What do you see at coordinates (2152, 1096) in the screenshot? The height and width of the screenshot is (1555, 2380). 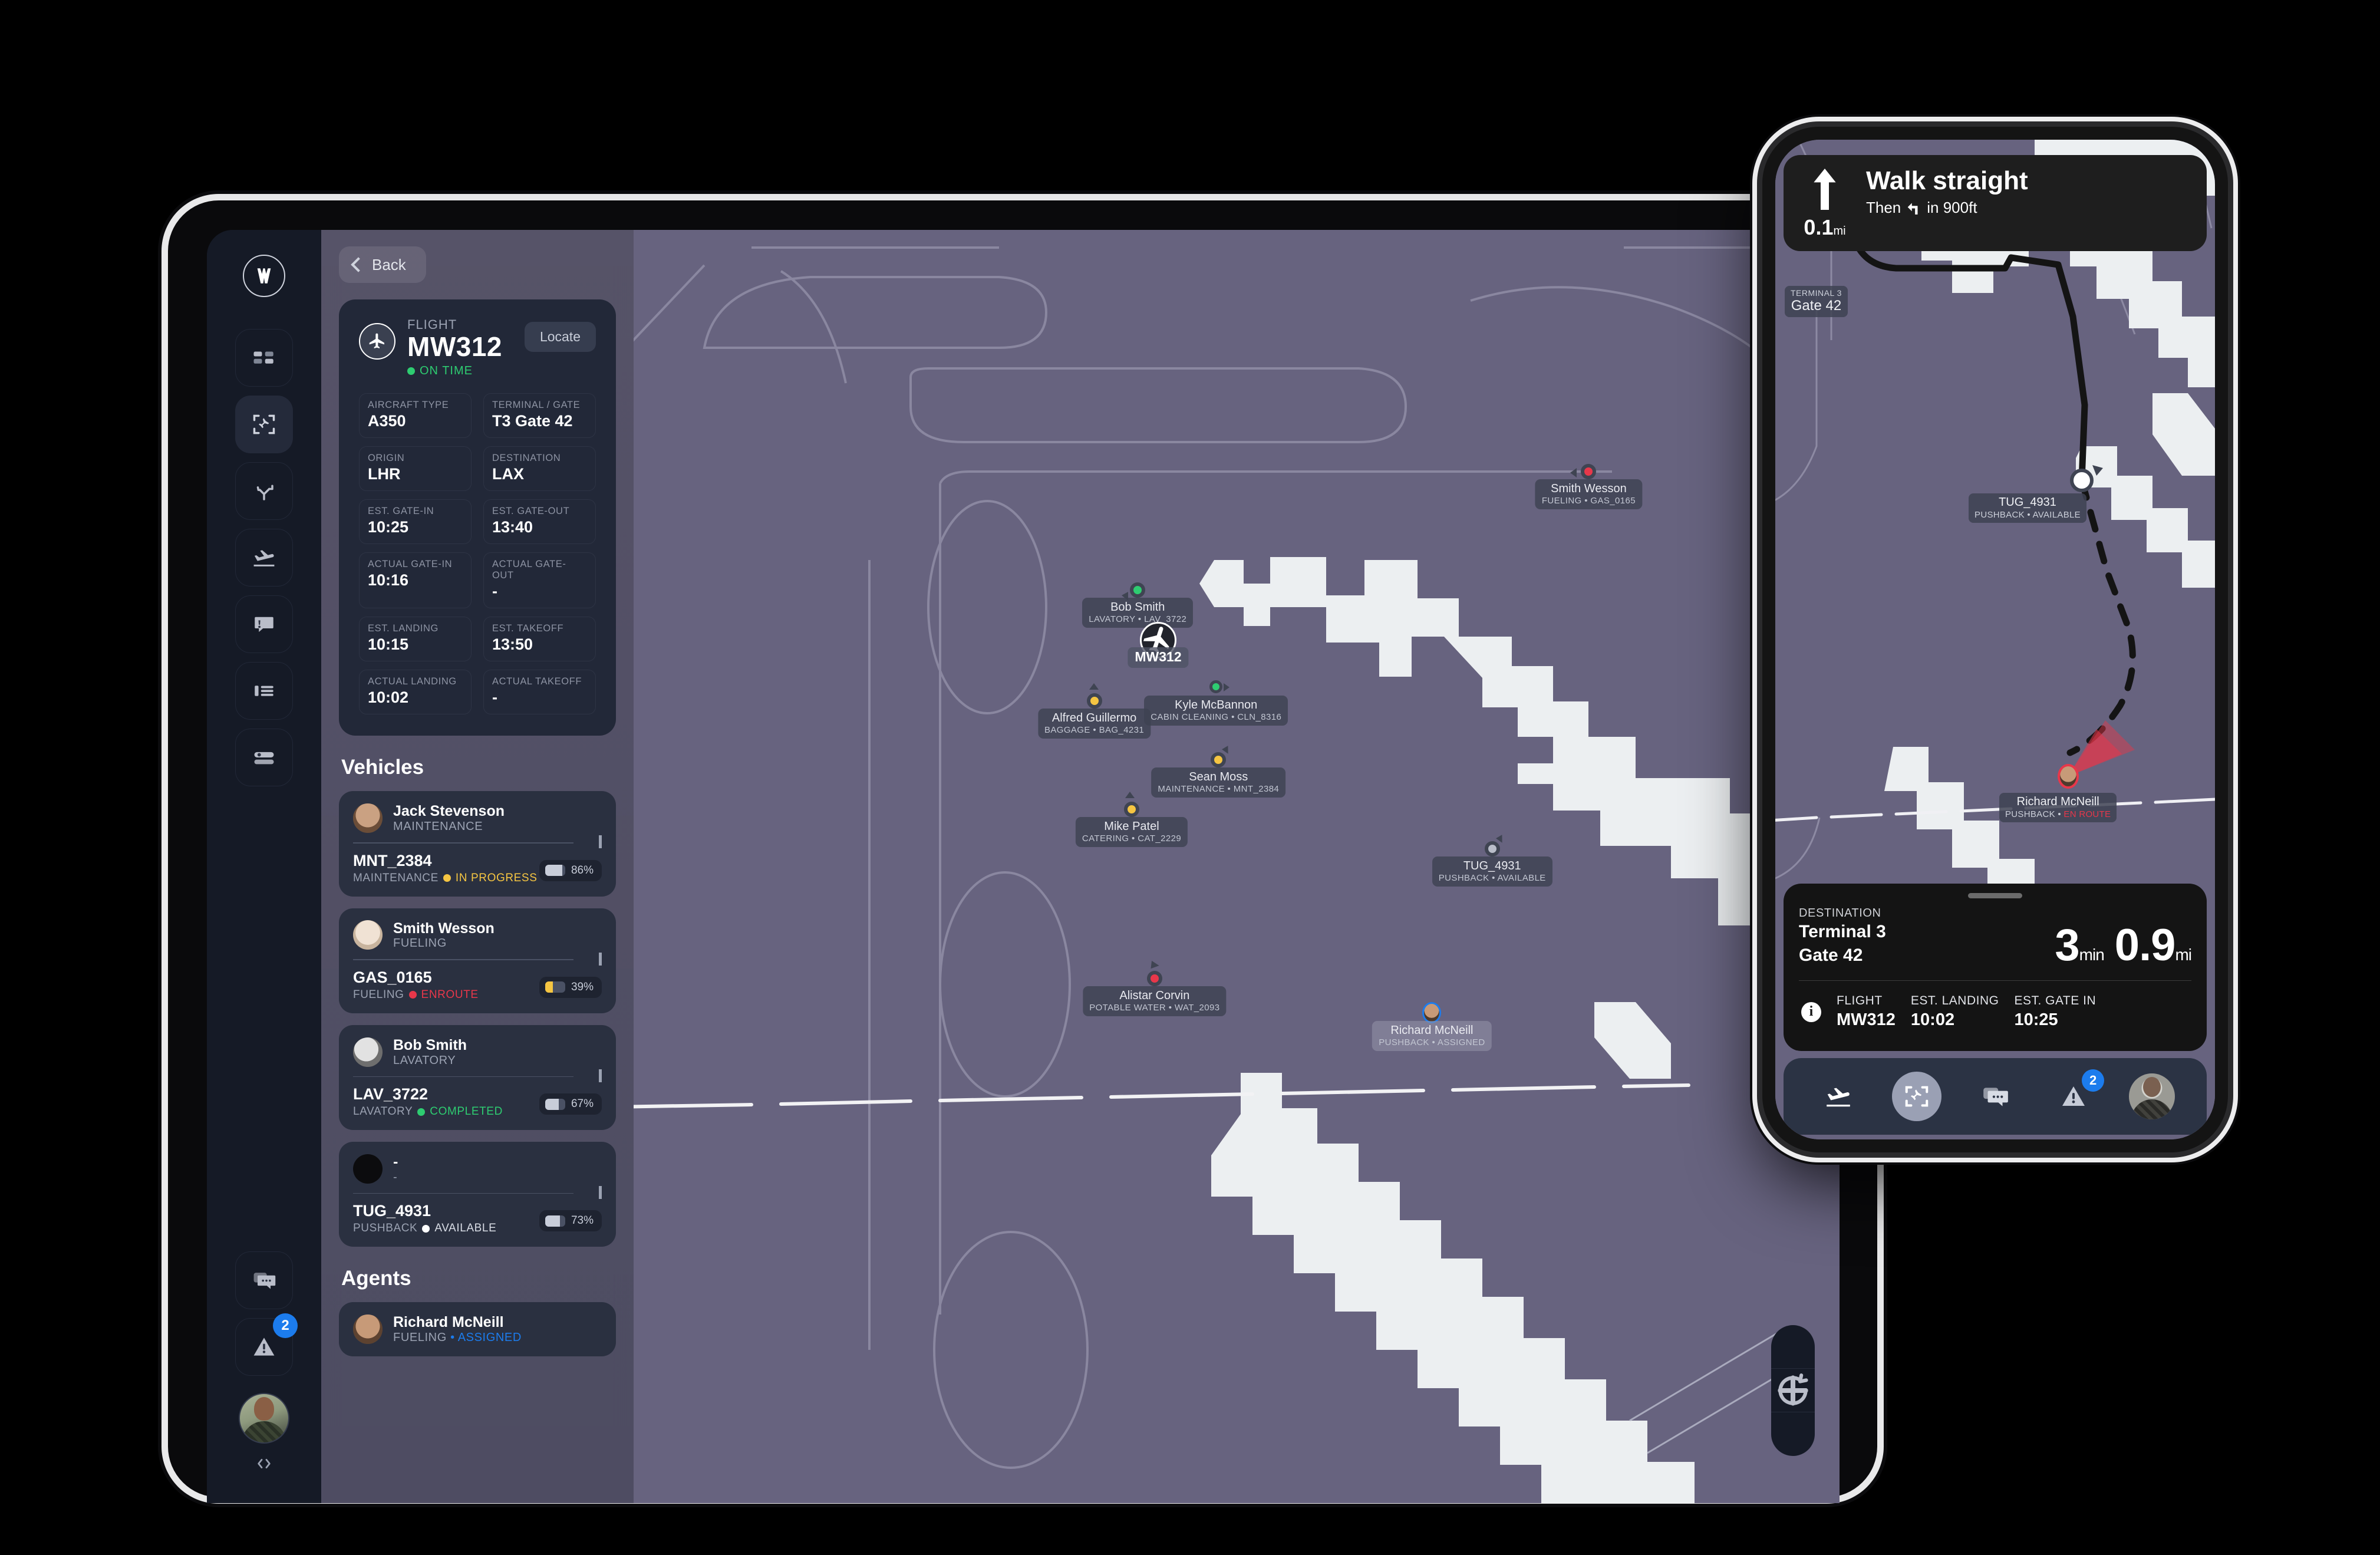 I see `nav-item-profile` at bounding box center [2152, 1096].